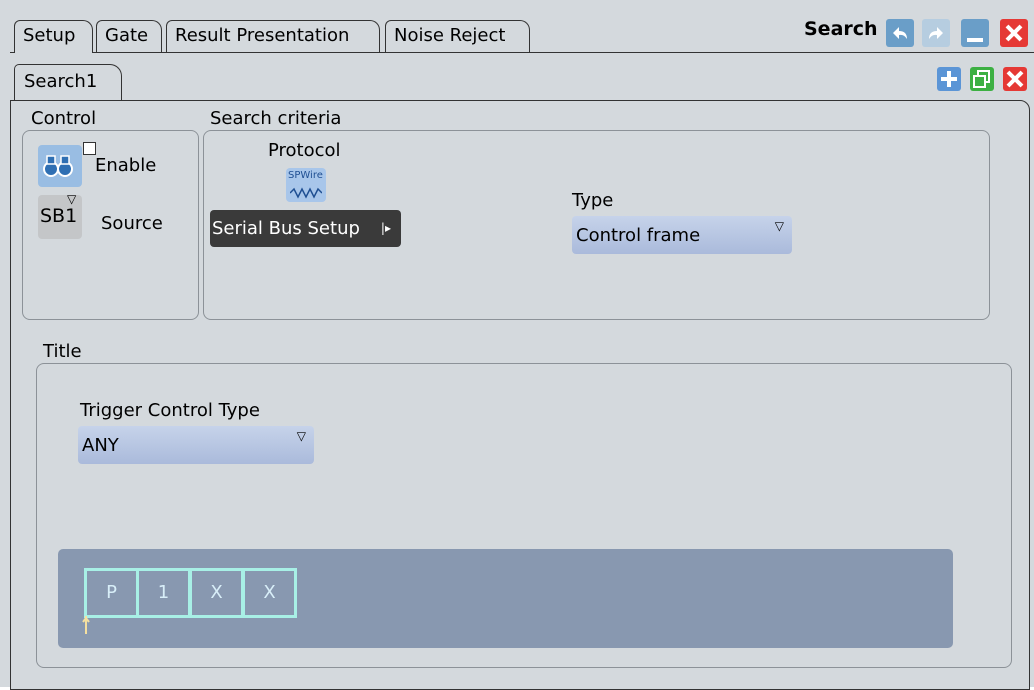  I want to click on bit-value: 1, so click(163, 592).